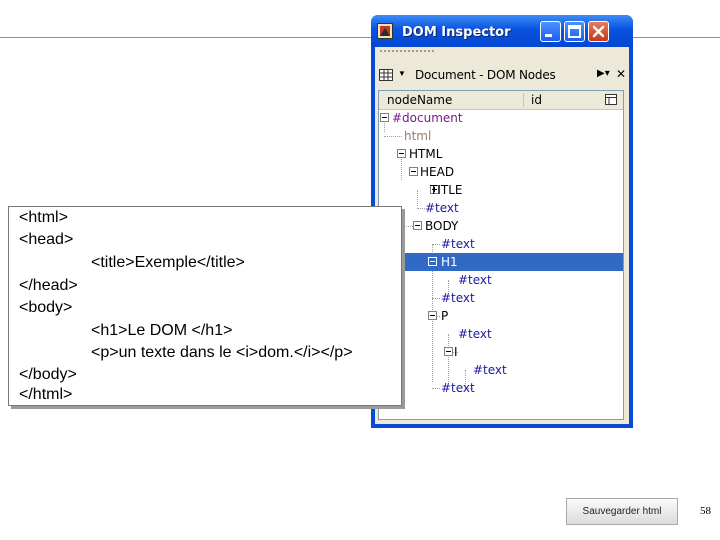 The width and height of the screenshot is (720, 540). I want to click on code-line: </html>, so click(46, 394).